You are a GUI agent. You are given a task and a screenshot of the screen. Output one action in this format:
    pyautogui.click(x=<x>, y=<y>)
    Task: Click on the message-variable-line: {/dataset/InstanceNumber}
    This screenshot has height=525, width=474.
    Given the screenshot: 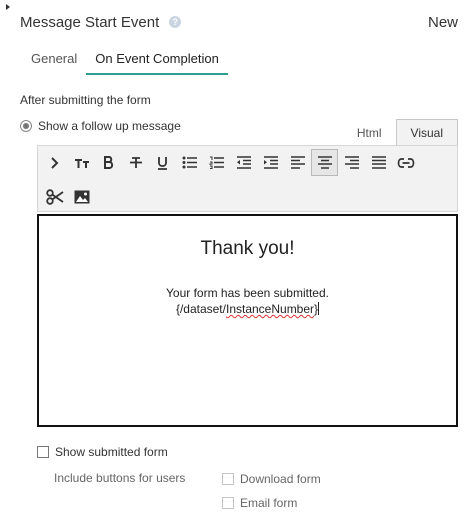 What is the action you would take?
    pyautogui.click(x=247, y=309)
    